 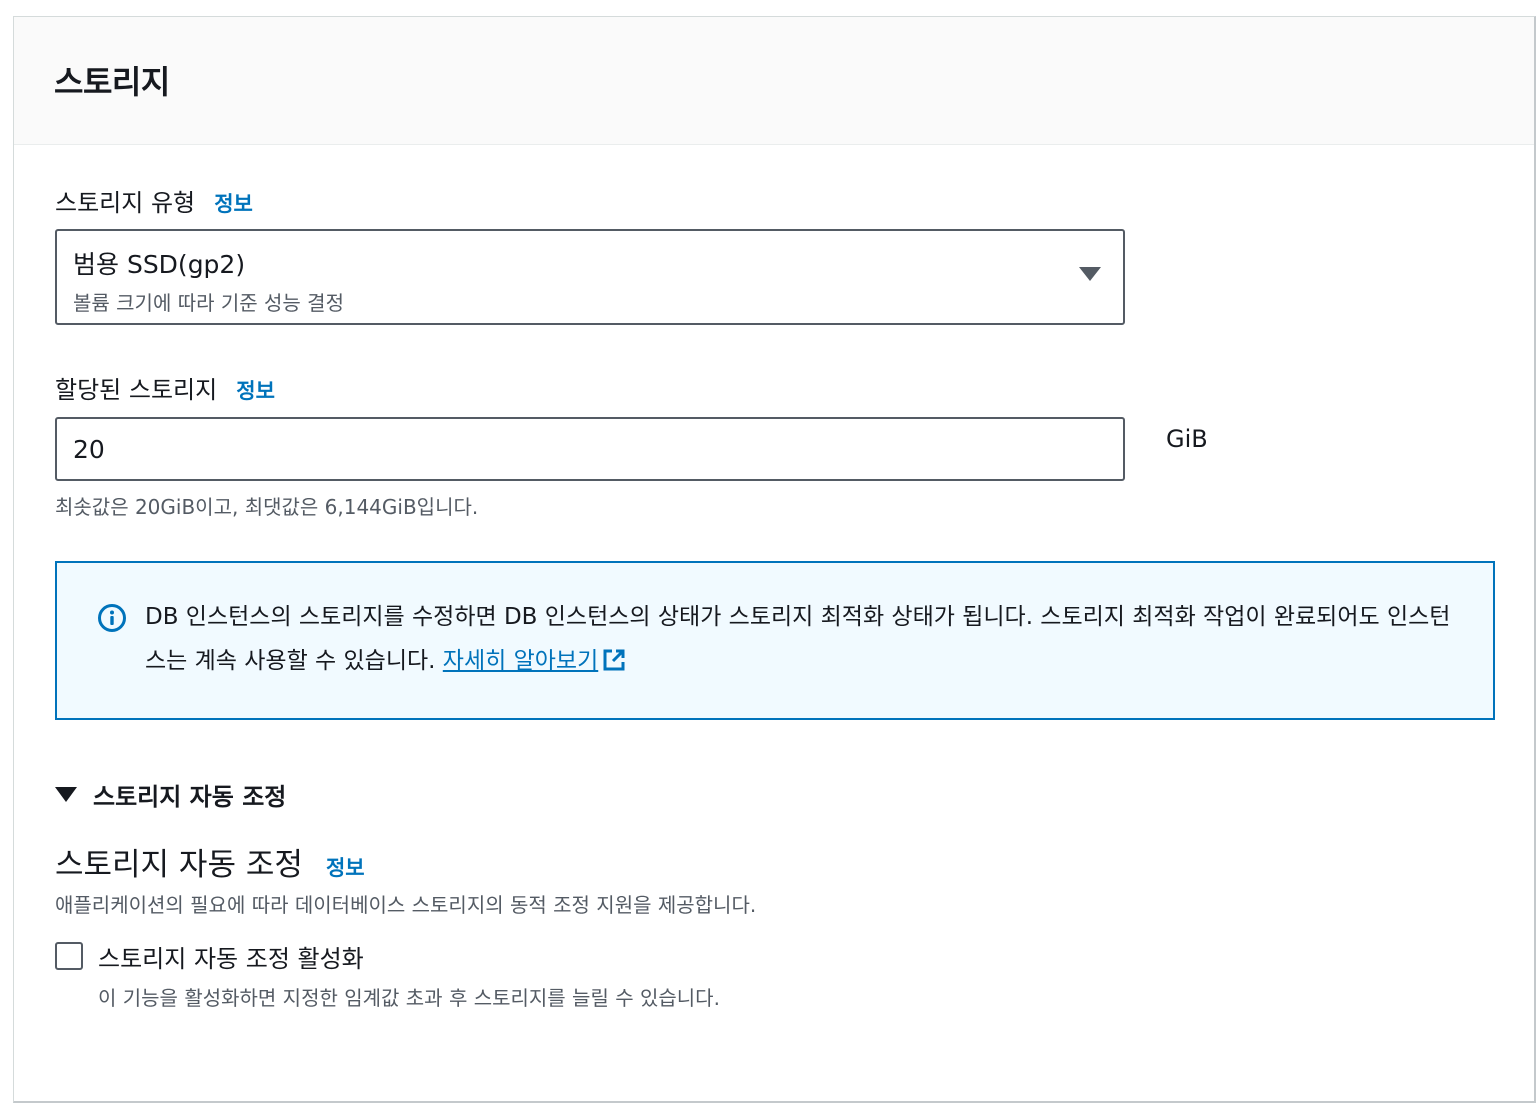 I want to click on allocated-storage-constraint-hint: 최솟값은 20GiB이고, 최댓값은 6,144GiB입니다., so click(x=267, y=507).